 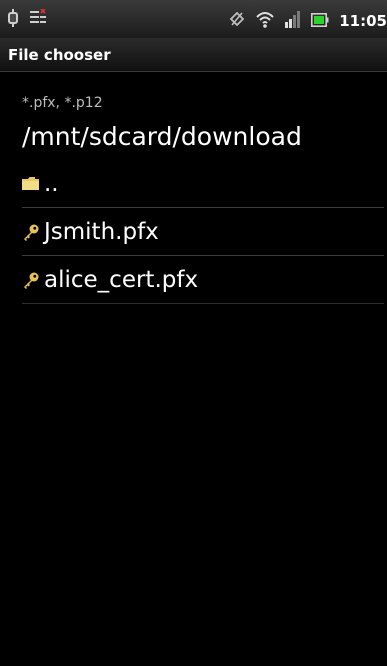 What do you see at coordinates (203, 184) in the screenshot?
I see `list-item-parent-folder: ..` at bounding box center [203, 184].